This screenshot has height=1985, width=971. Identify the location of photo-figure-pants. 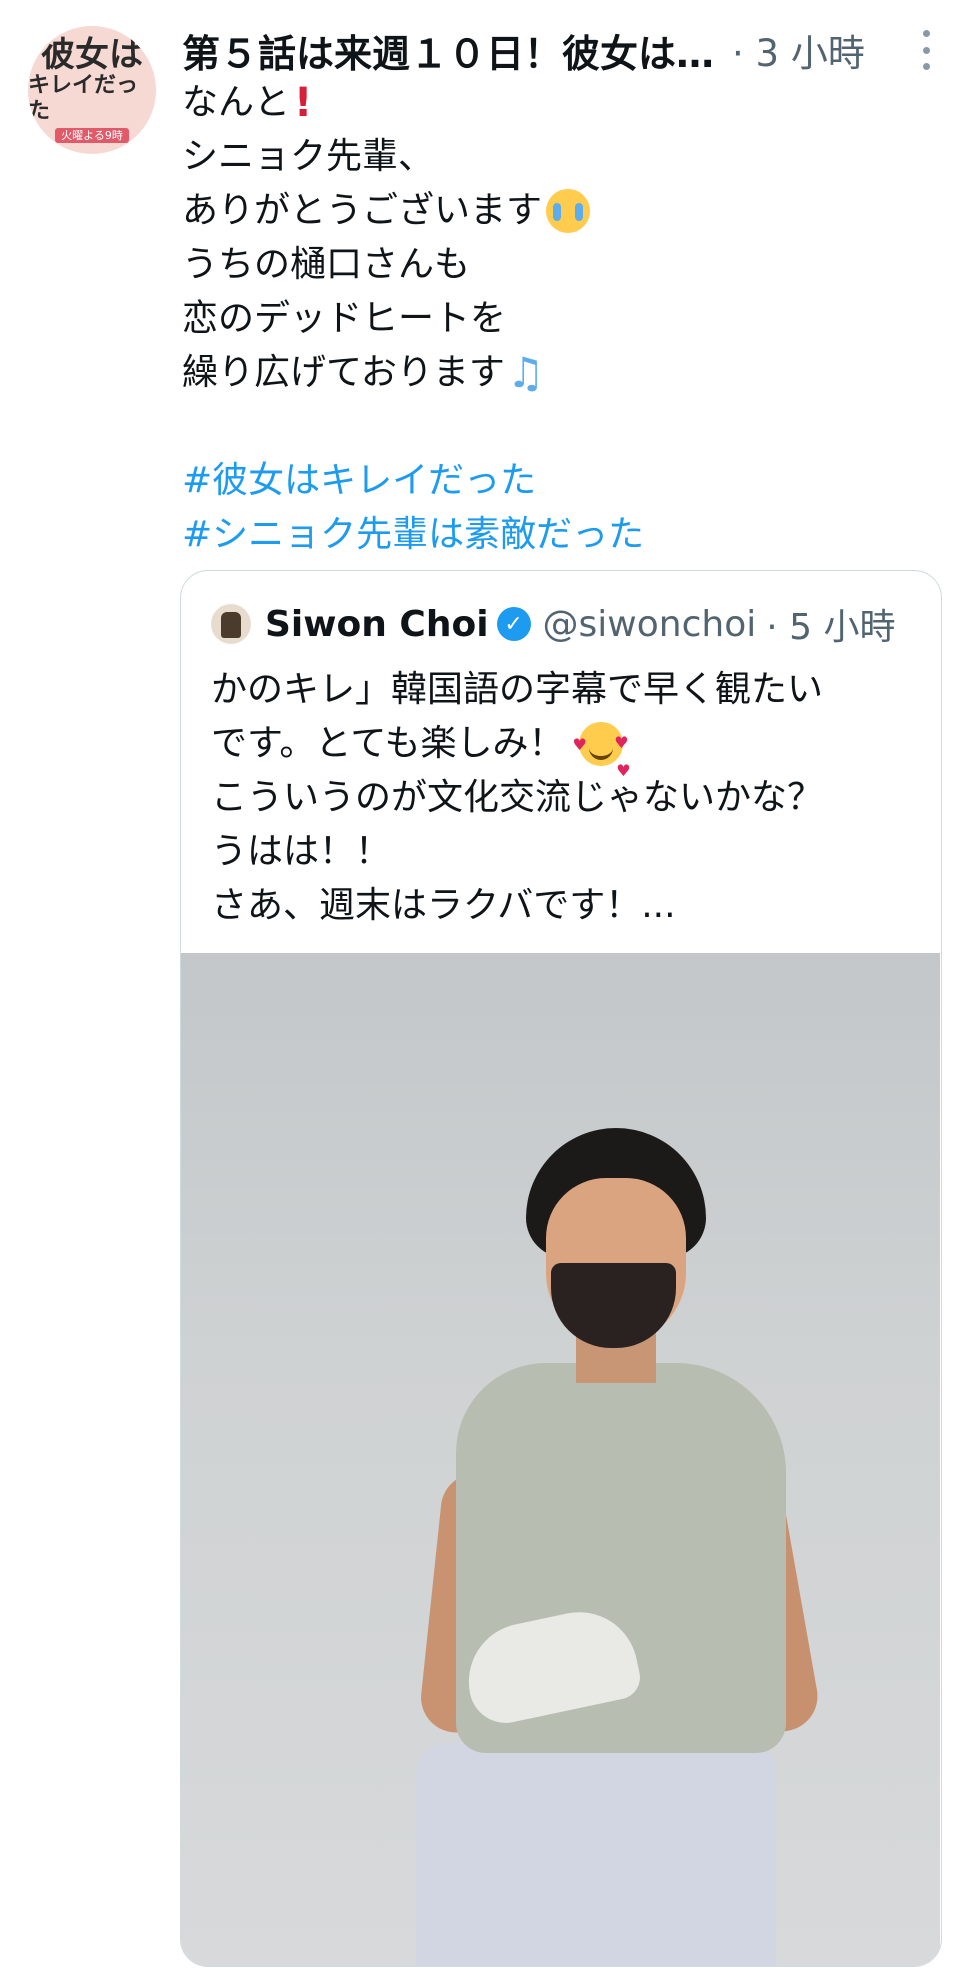
(596, 1854).